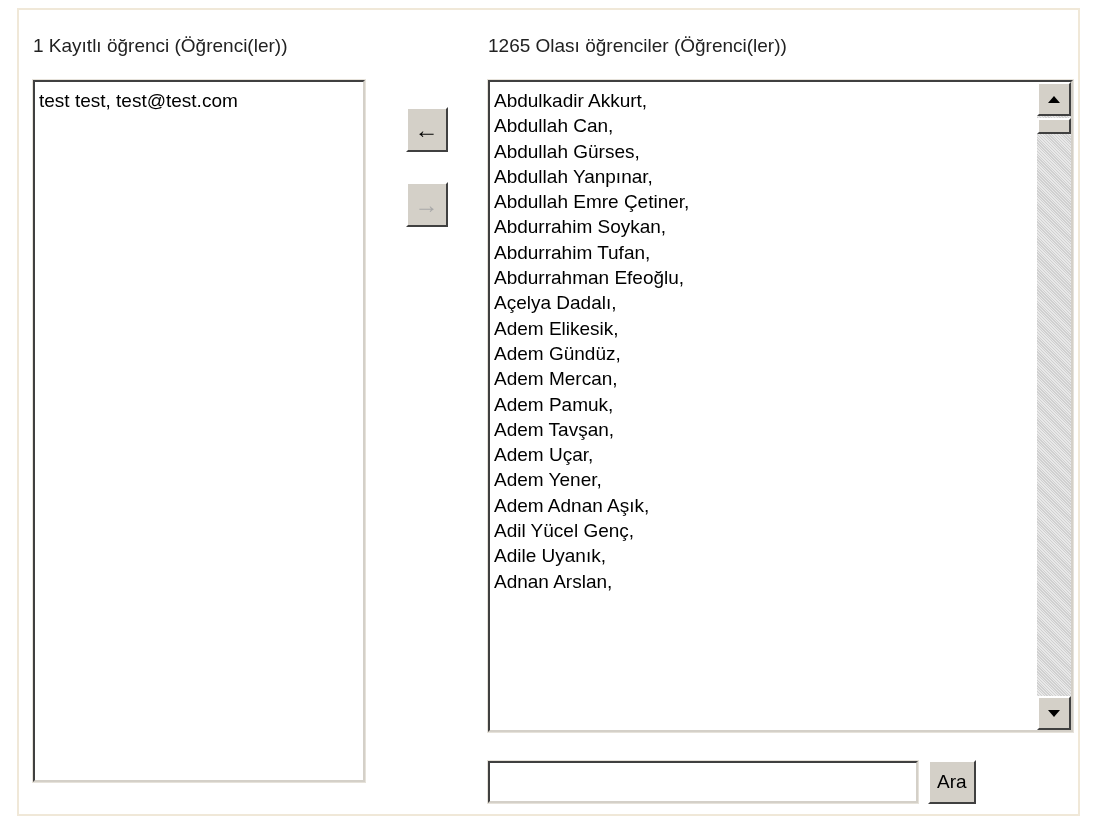 Image resolution: width=1097 pixels, height=832 pixels. What do you see at coordinates (763, 404) in the screenshot?
I see `list-option: Adem Pamuk,` at bounding box center [763, 404].